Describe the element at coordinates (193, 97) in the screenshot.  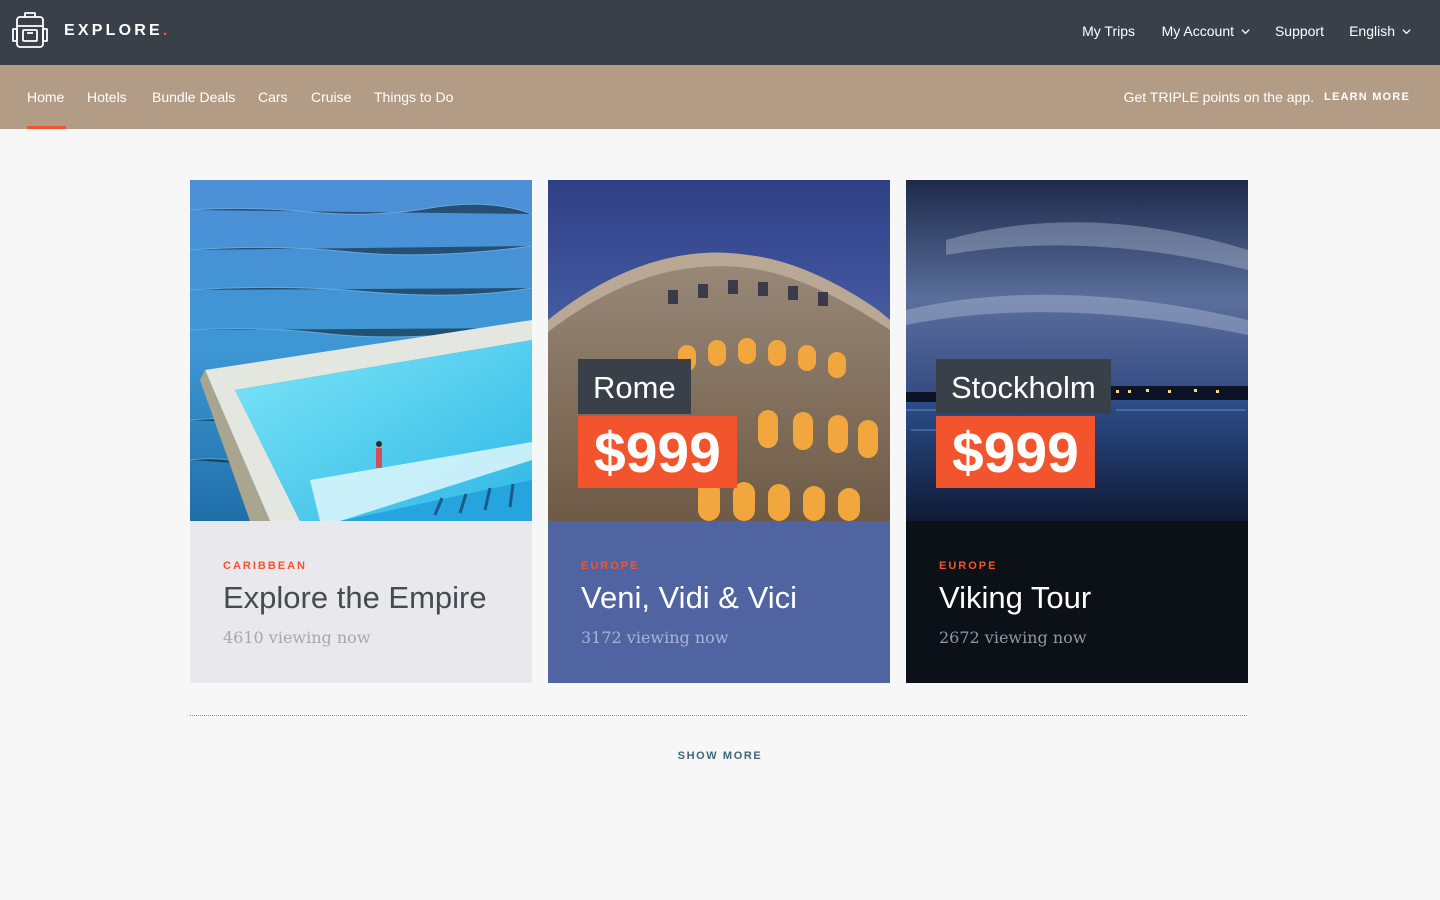
I see `nav-bundle-deals: Bundle Deals` at that location.